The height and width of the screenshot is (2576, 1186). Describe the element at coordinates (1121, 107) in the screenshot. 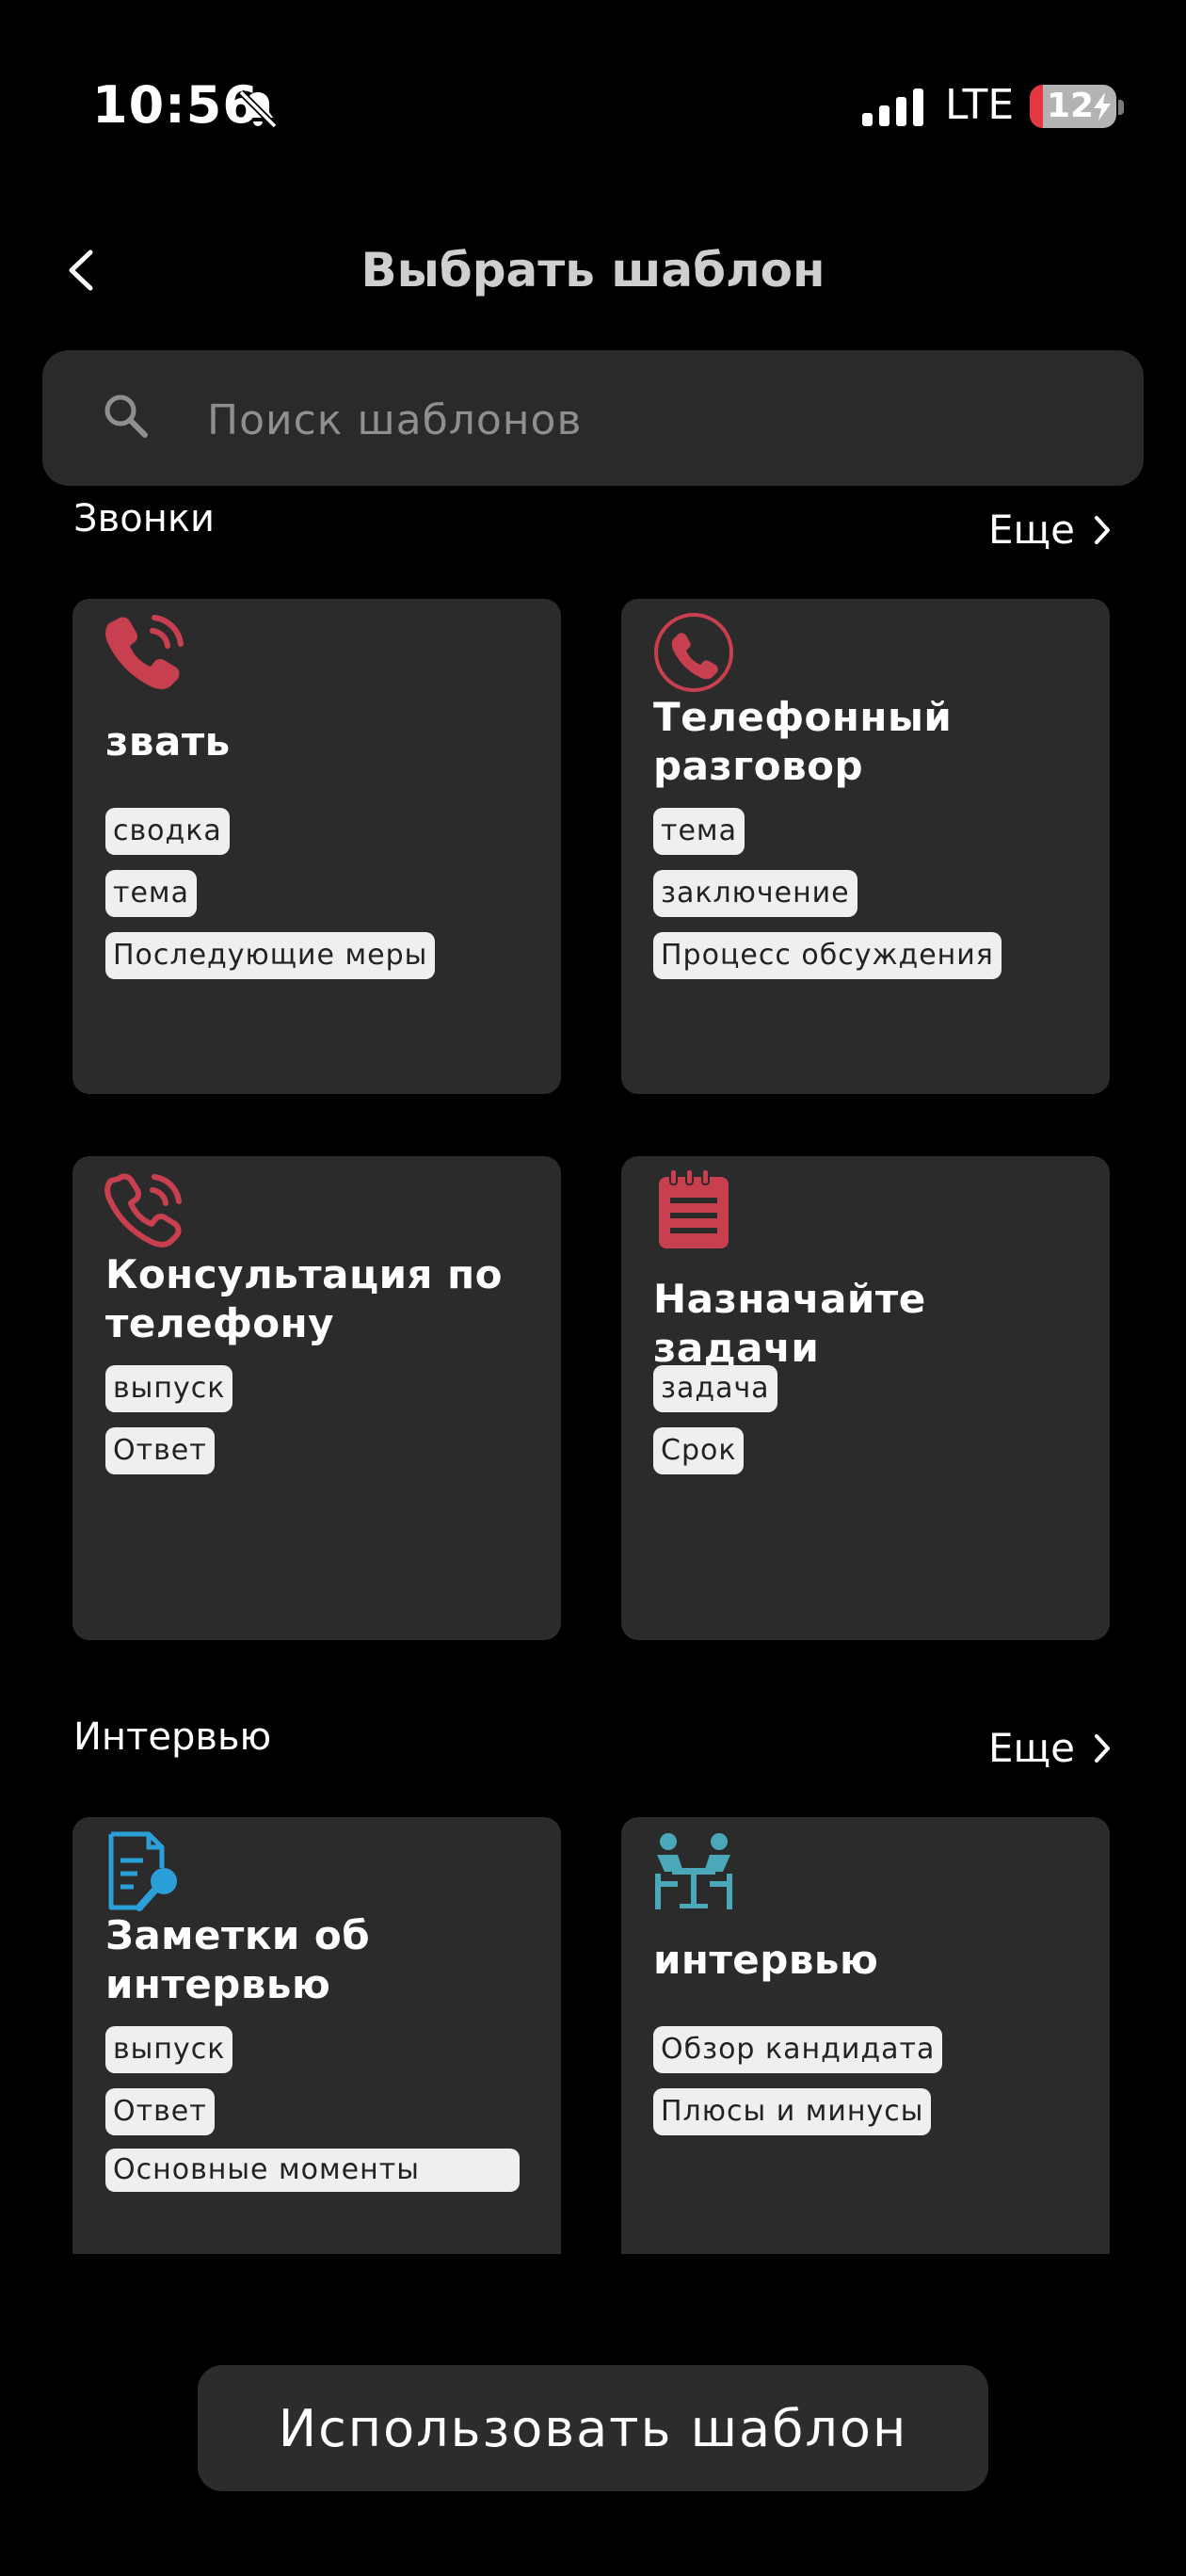

I see `battery-tip` at that location.